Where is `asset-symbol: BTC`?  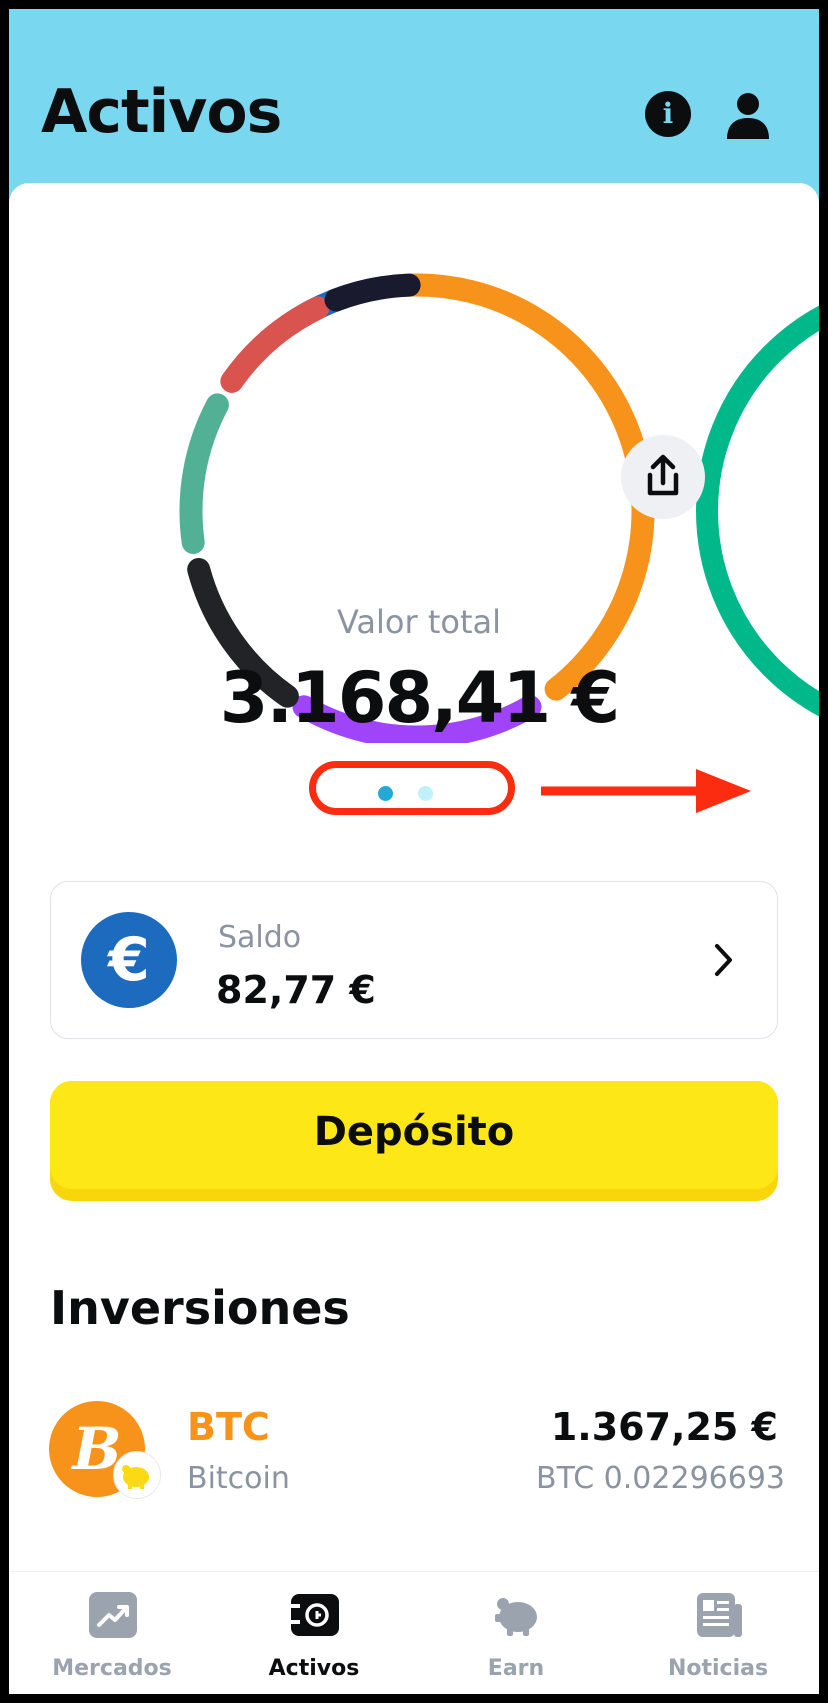 asset-symbol: BTC is located at coordinates (228, 1427).